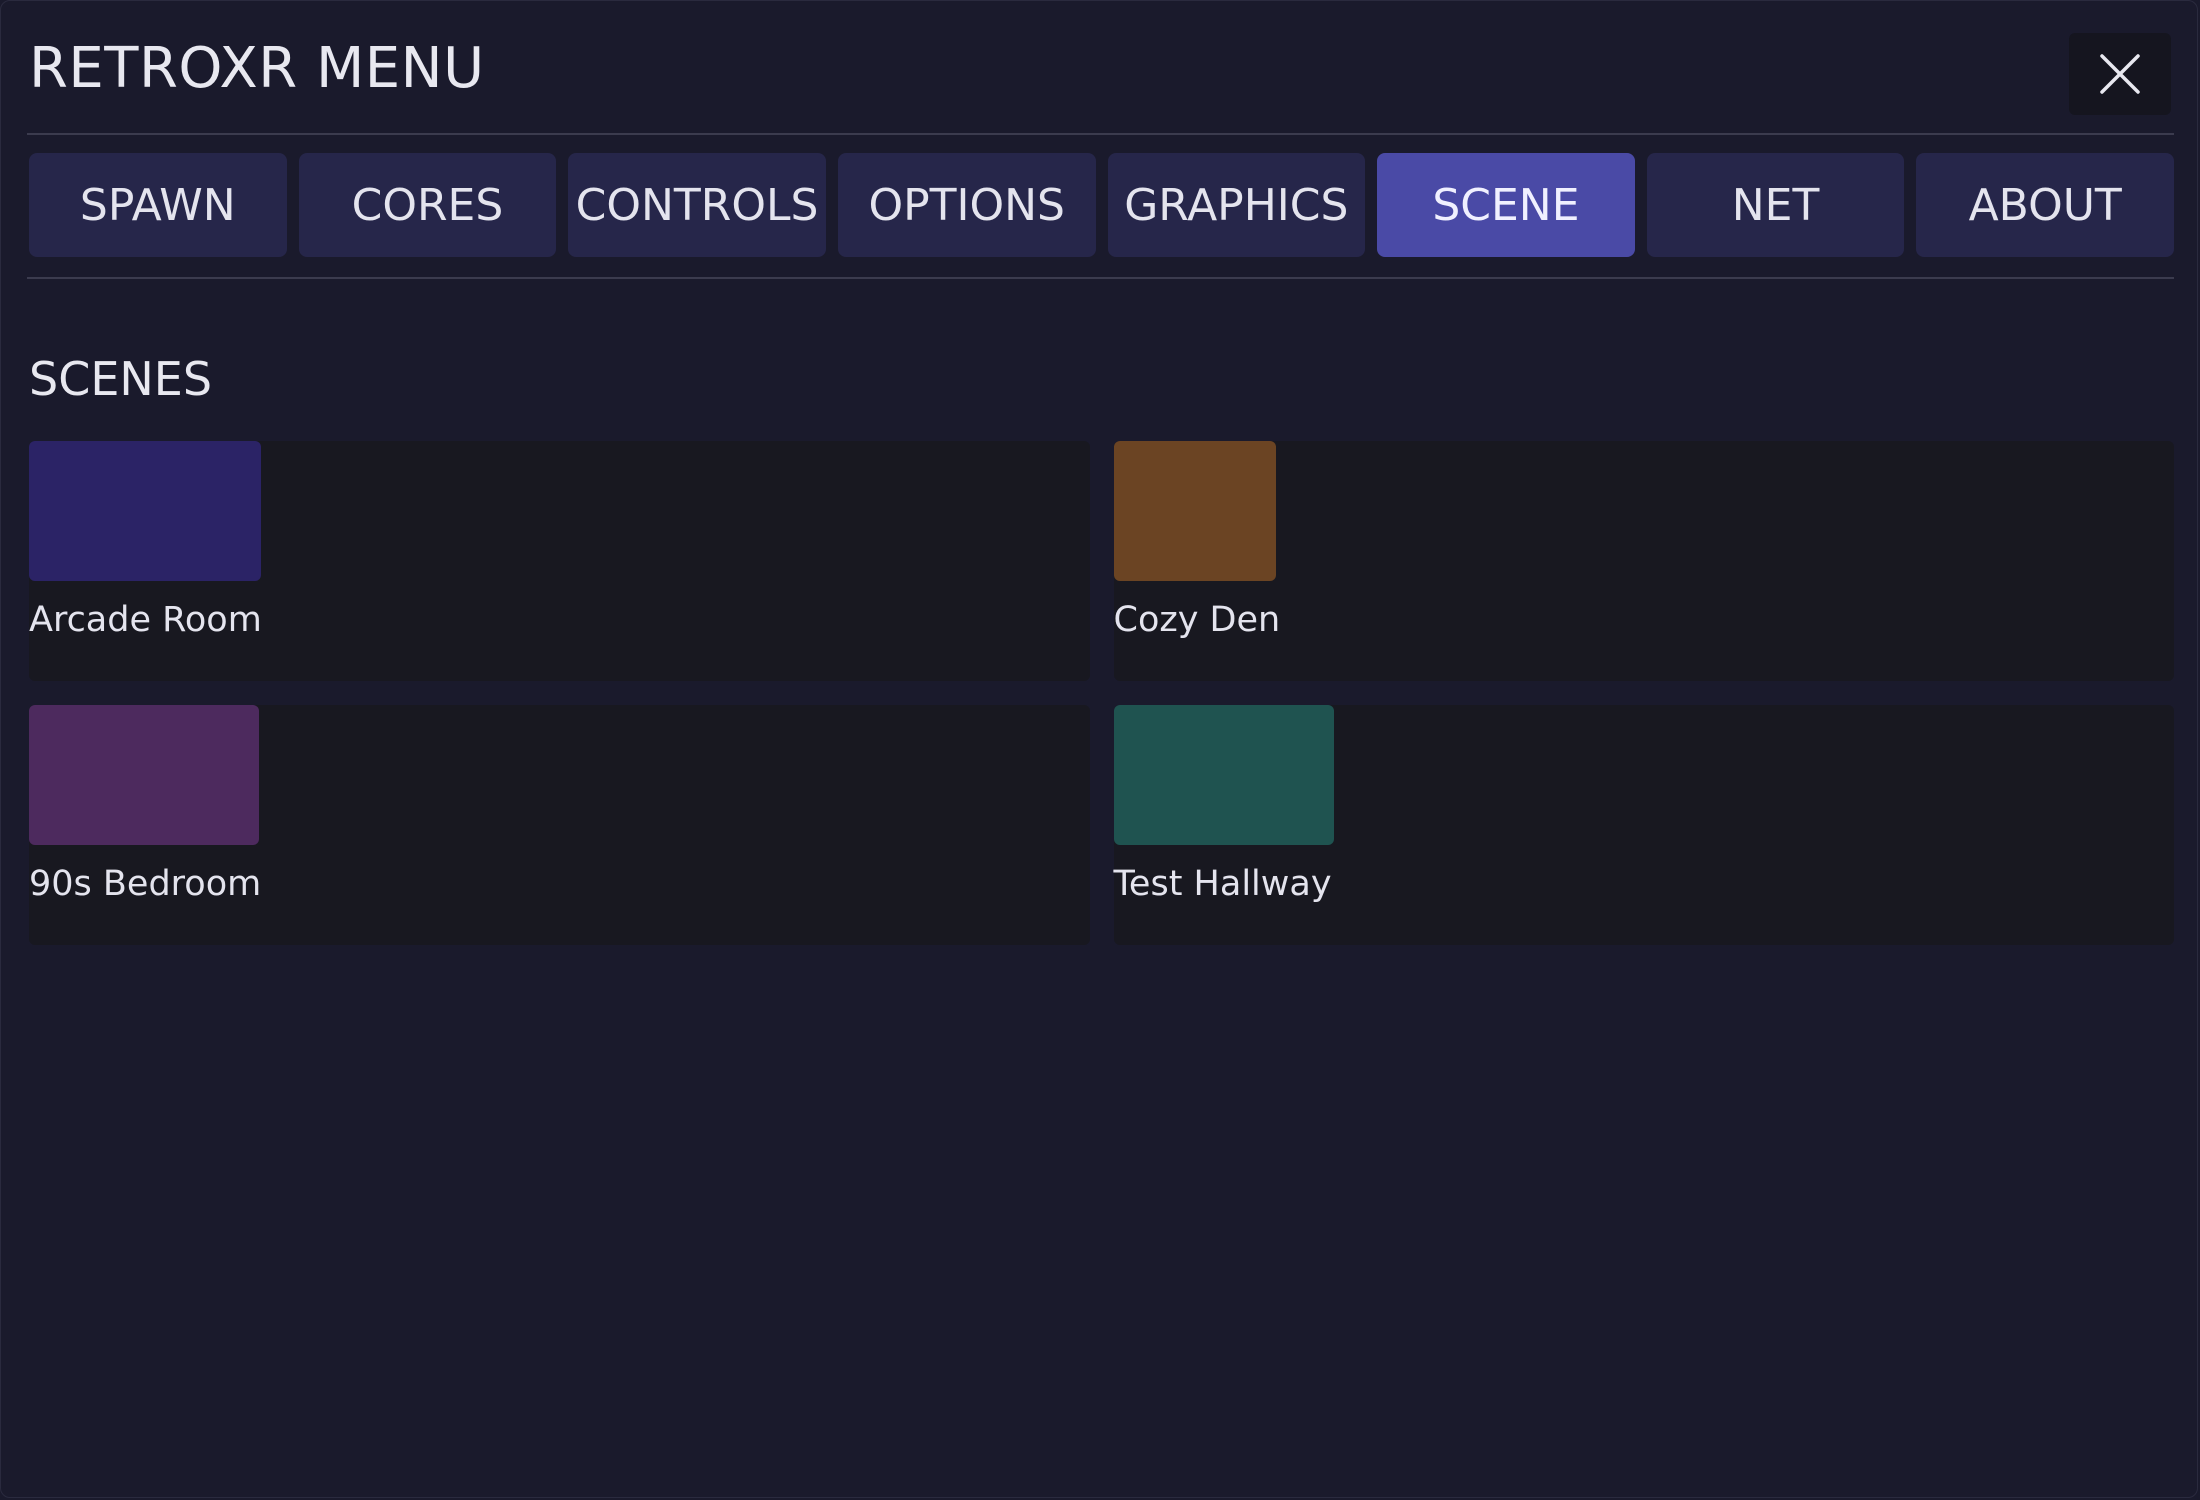  What do you see at coordinates (158, 205) in the screenshot?
I see `tab-spawn: SPAWN` at bounding box center [158, 205].